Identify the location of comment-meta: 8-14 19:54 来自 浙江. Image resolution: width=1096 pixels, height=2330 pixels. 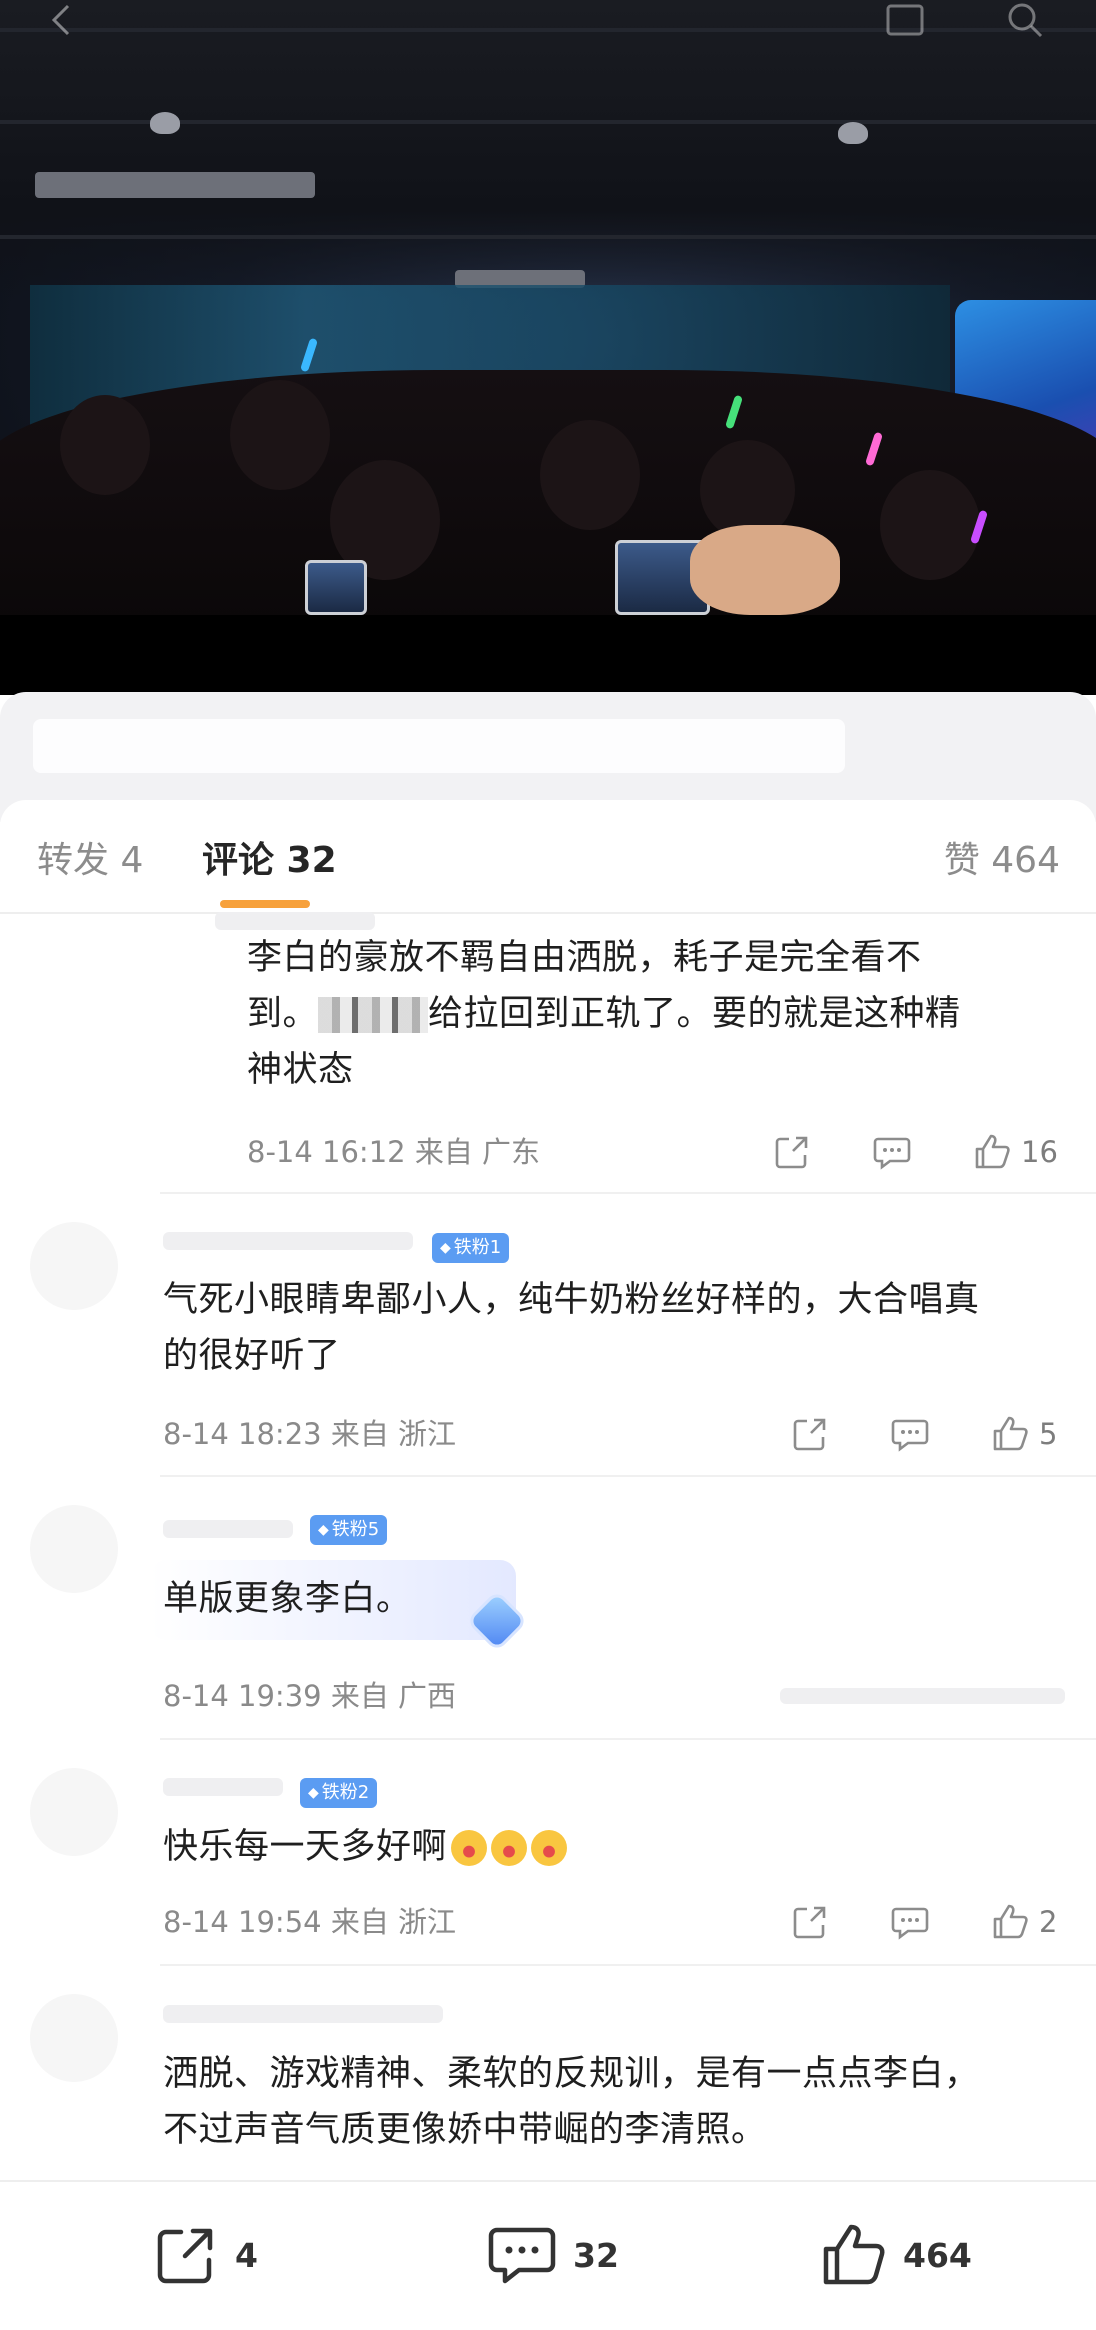
(309, 1922).